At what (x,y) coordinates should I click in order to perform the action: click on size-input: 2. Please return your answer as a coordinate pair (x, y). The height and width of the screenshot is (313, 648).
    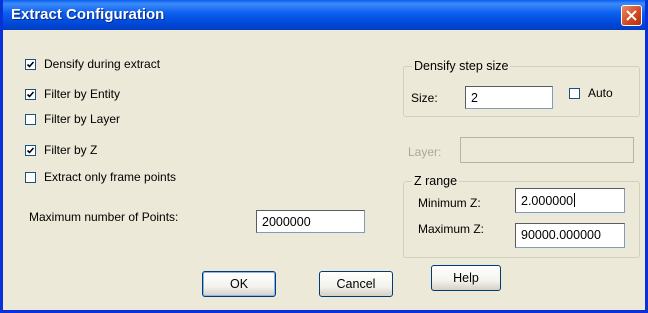
    Looking at the image, I should click on (509, 97).